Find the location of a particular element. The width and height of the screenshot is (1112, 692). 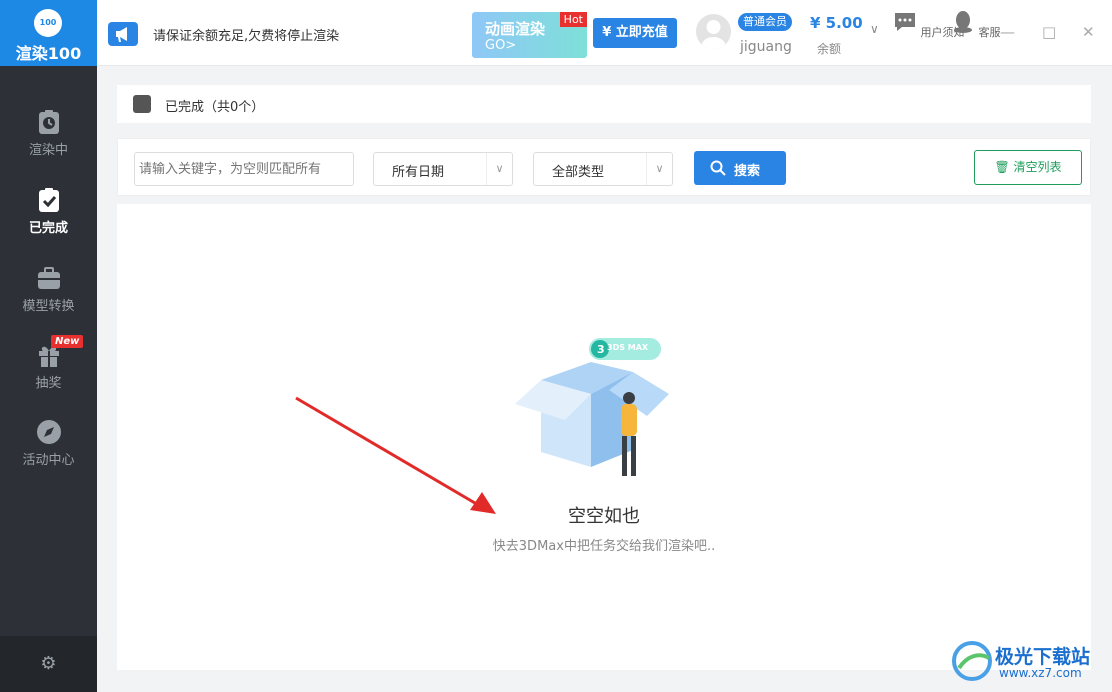

recharge-button: ¥ 立即充值 is located at coordinates (635, 33).